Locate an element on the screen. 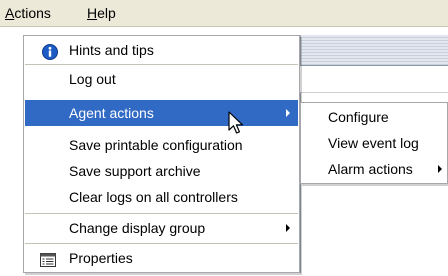  menu-item-label: Change display group is located at coordinates (137, 228).